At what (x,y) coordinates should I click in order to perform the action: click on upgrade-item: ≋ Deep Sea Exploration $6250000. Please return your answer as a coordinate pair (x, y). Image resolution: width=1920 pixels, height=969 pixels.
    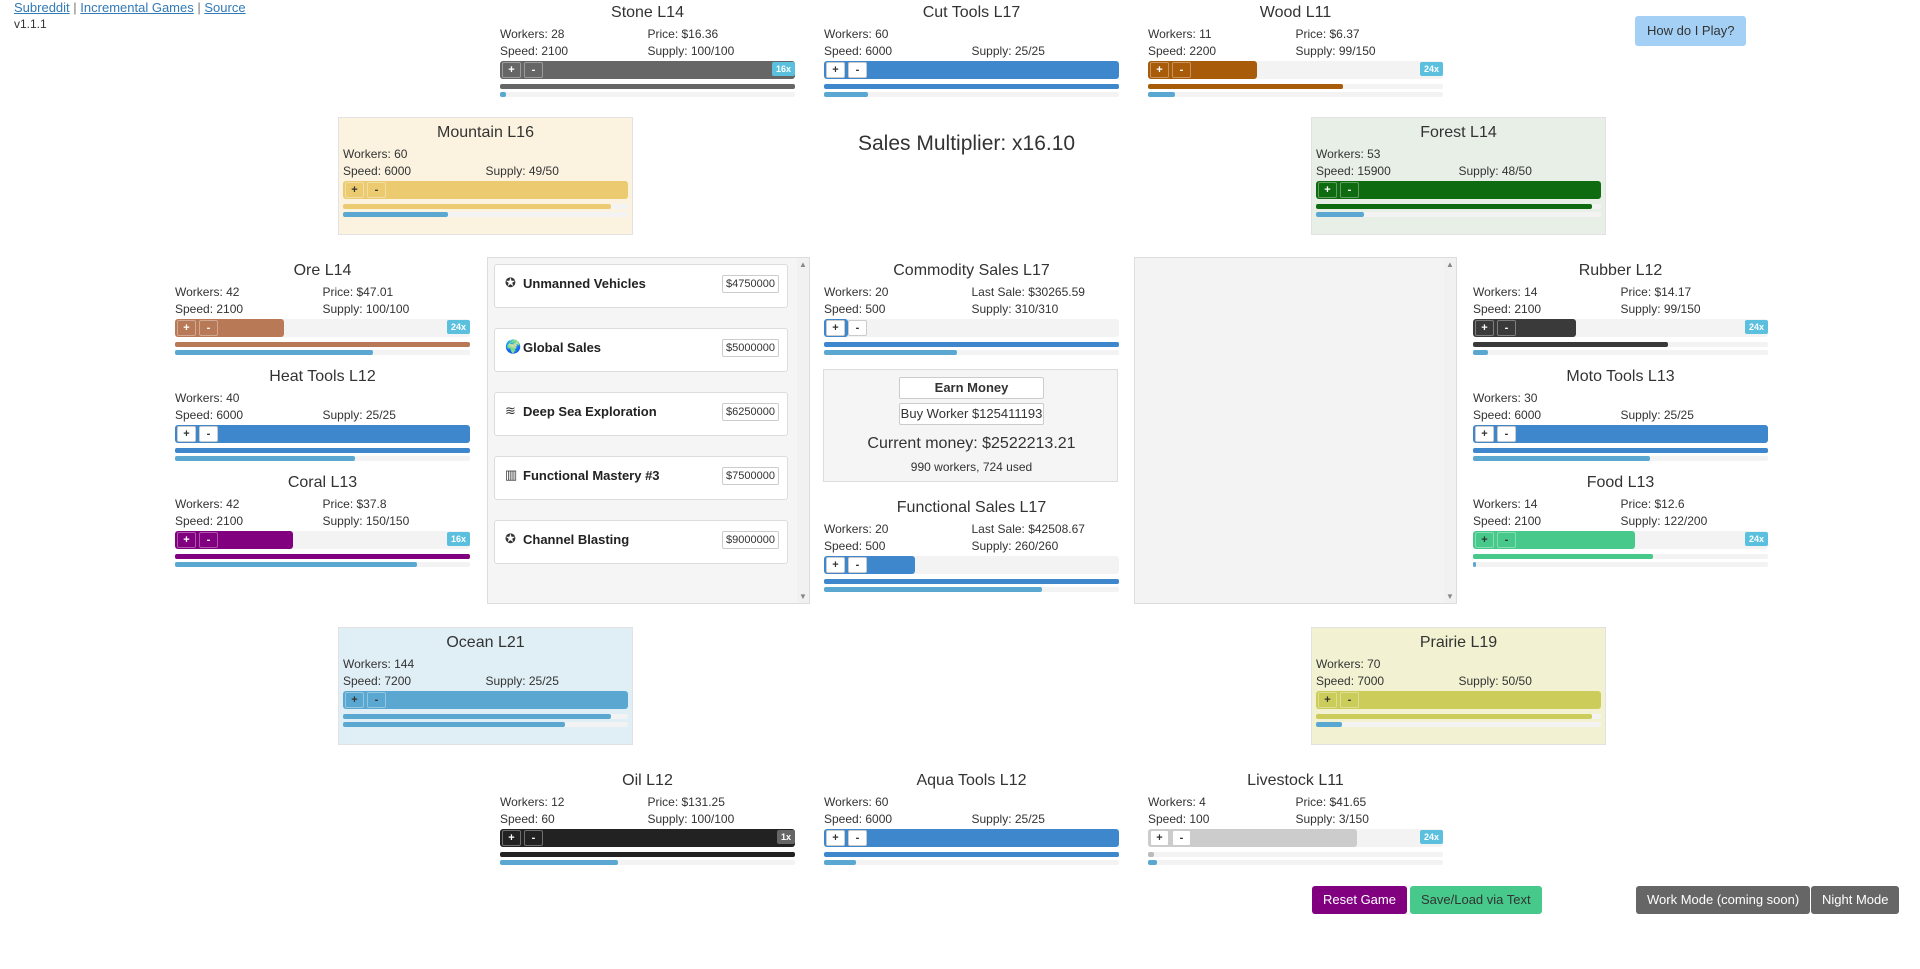
    Looking at the image, I should click on (641, 414).